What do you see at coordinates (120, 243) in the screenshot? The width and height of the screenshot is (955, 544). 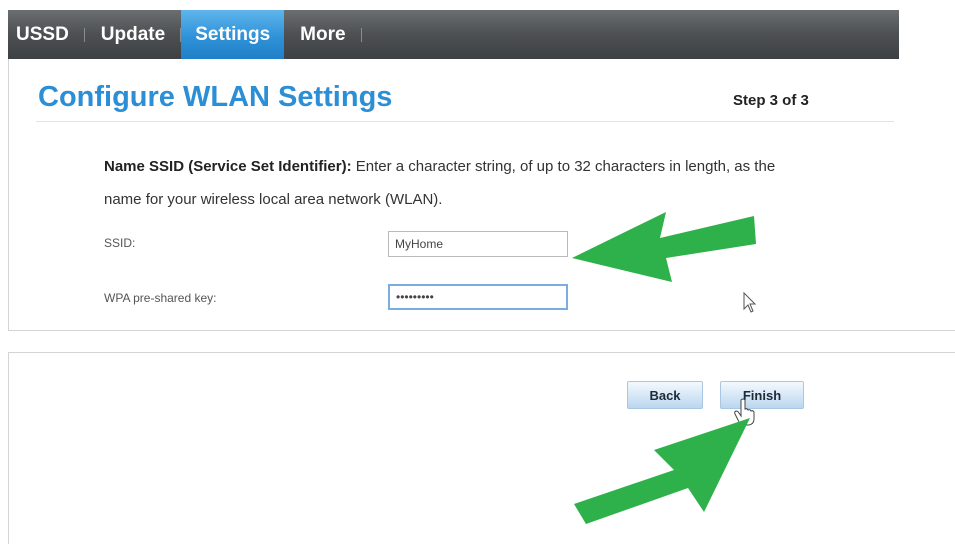 I see `ssid-label: SSID:` at bounding box center [120, 243].